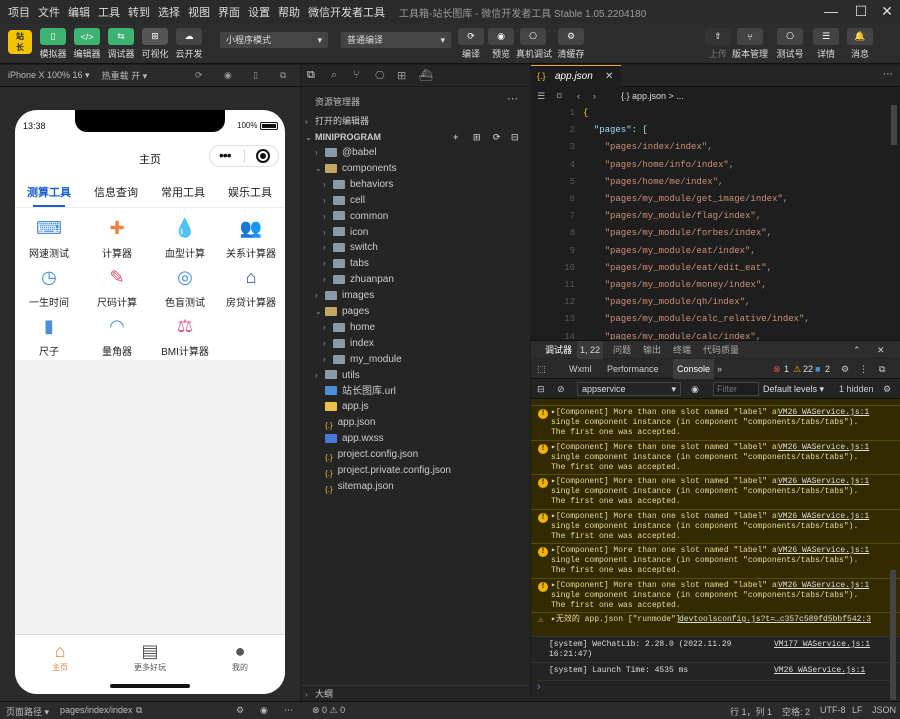 The height and width of the screenshot is (719, 900). I want to click on settings-gear-icon: ⚙, so click(845, 369).